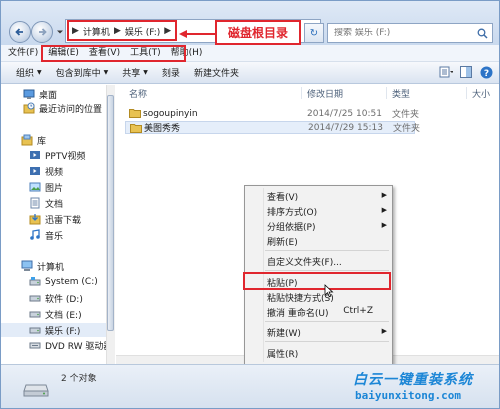 This screenshot has width=500, height=409. What do you see at coordinates (319, 226) in the screenshot?
I see `context-menu-group-by: 分组依据(P) ▶` at bounding box center [319, 226].